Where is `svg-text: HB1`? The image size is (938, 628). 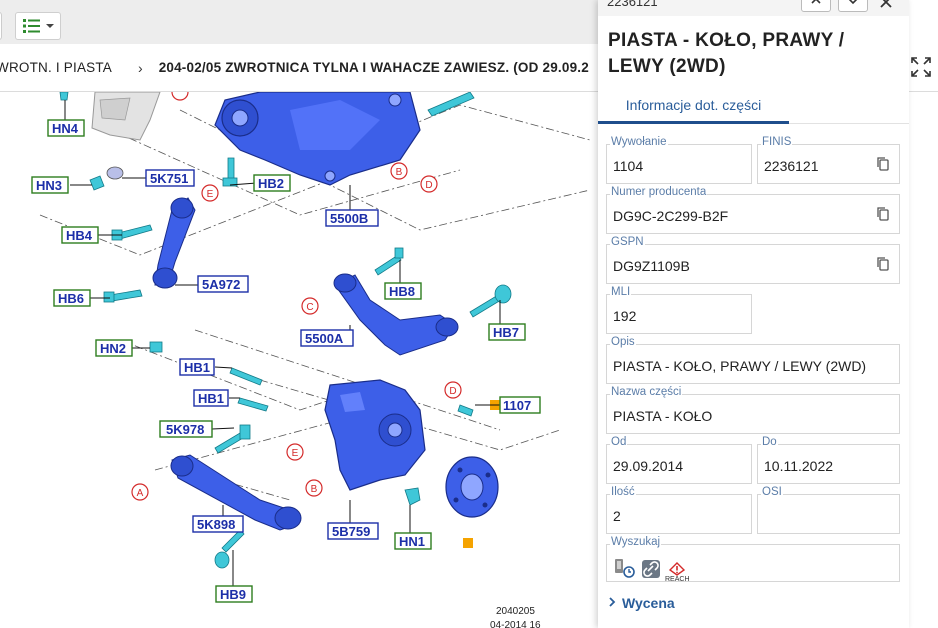
svg-text: HB1 is located at coordinates (197, 367).